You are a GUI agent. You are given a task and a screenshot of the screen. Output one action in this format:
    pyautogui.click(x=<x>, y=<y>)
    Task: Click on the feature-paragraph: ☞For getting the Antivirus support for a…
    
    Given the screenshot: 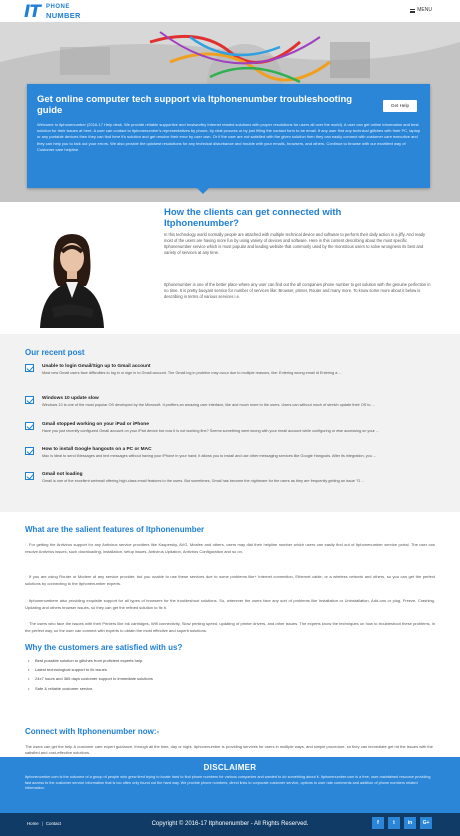 What is the action you would take?
    pyautogui.click(x=230, y=548)
    